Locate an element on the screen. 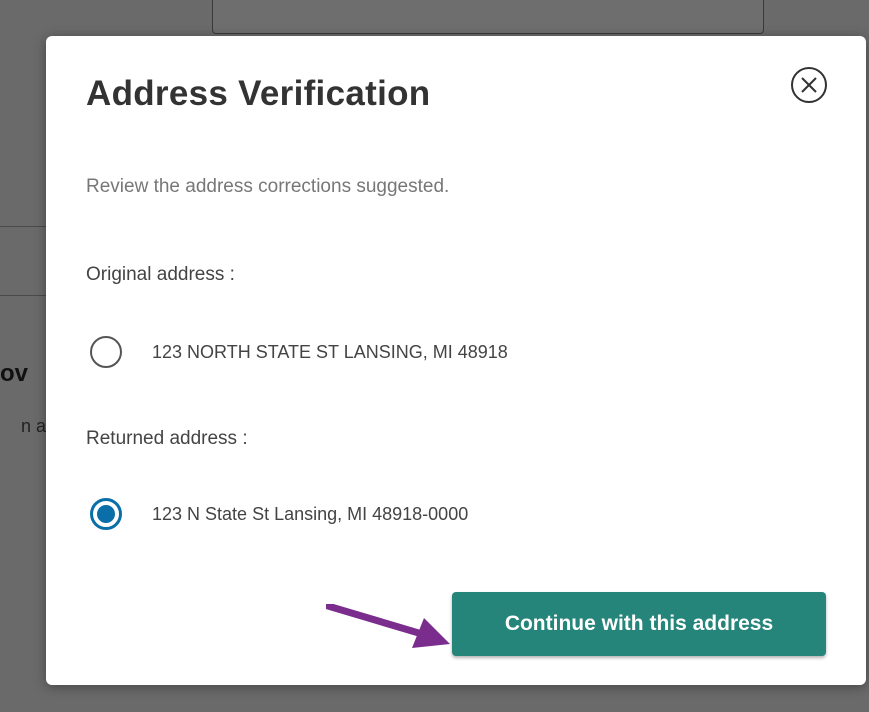 The height and width of the screenshot is (712, 869). radio-selected-dot is located at coordinates (106, 514).